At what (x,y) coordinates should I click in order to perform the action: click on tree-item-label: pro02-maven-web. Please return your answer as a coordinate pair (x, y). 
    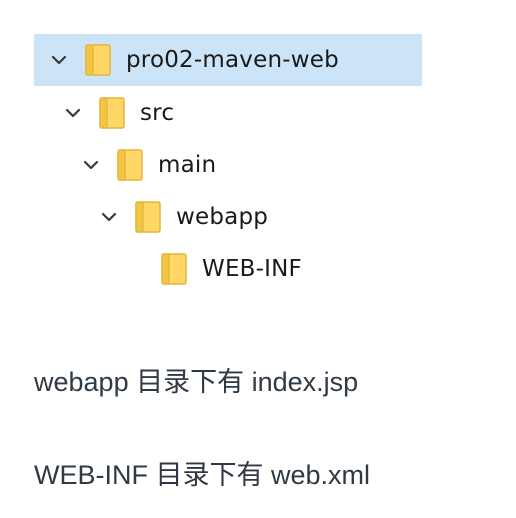
    Looking at the image, I should click on (232, 60).